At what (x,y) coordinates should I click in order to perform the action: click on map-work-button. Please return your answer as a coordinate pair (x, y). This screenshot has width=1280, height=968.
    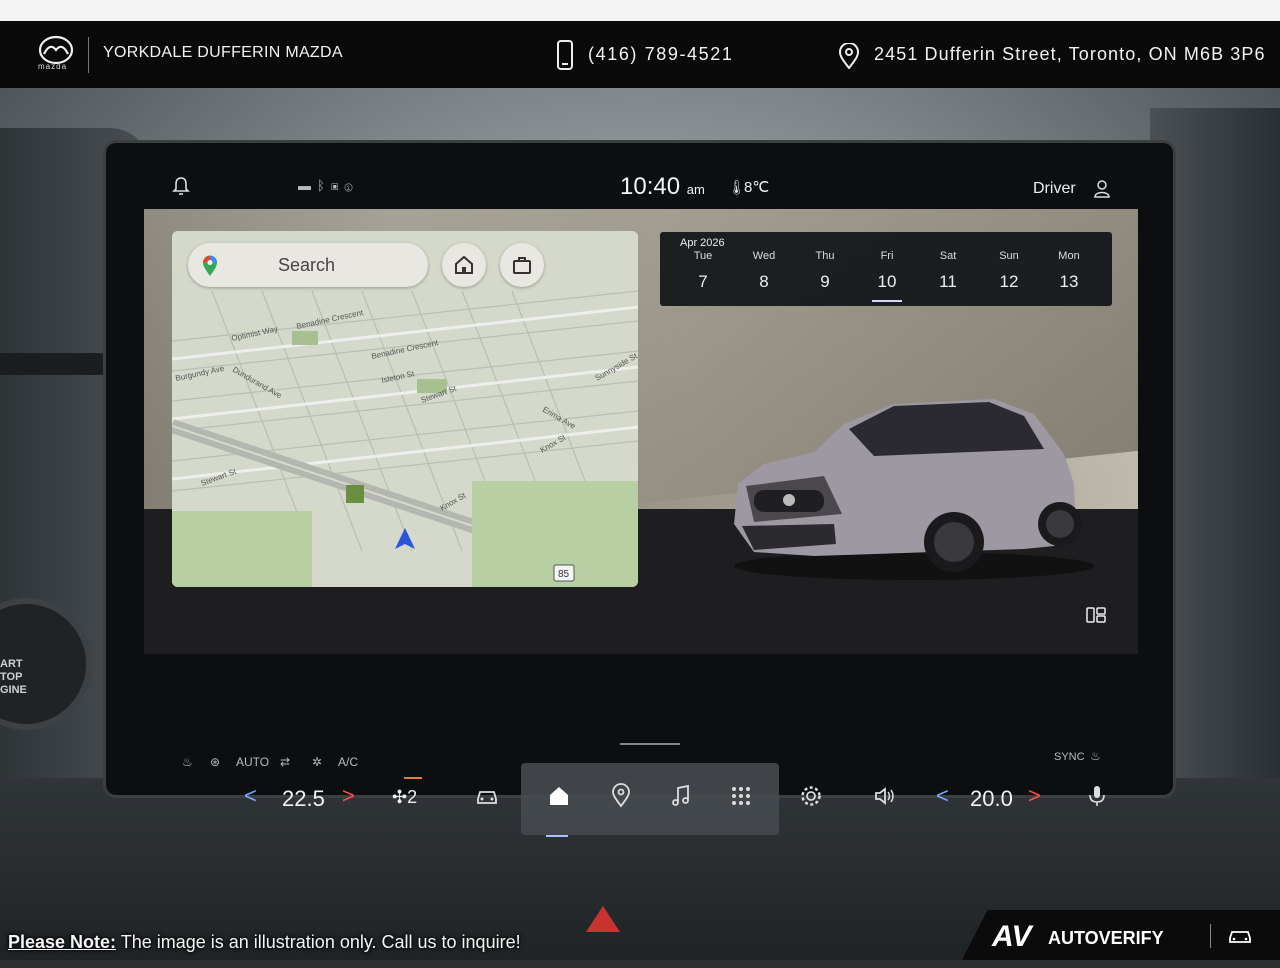
    Looking at the image, I should click on (522, 265).